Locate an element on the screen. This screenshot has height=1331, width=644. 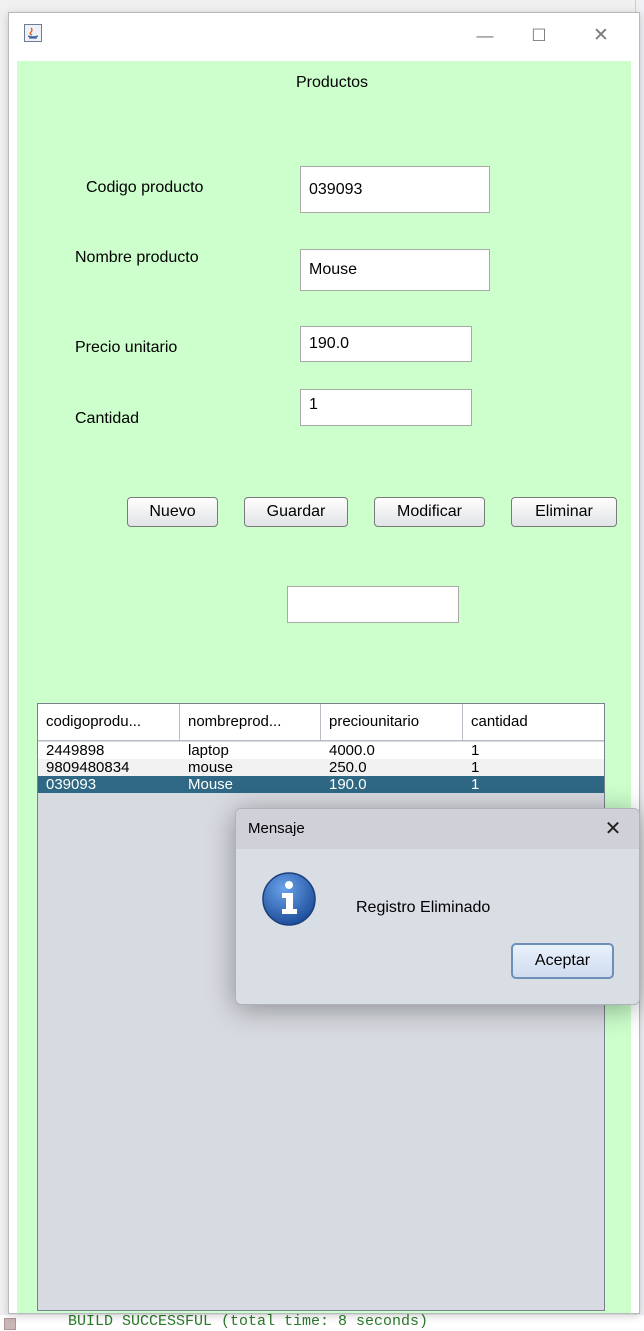
table-row-selected: 039093 Mouse 190.0 1 is located at coordinates (321, 784).